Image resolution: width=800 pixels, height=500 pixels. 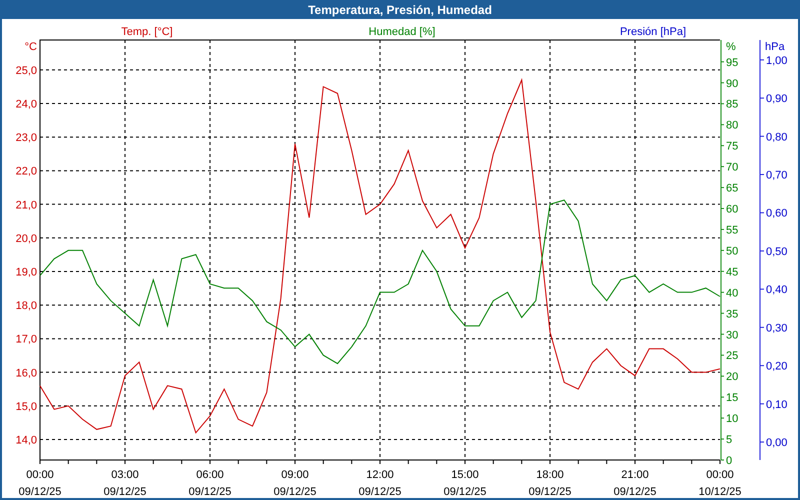 I want to click on axis-tick-label: 45, so click(x=732, y=272).